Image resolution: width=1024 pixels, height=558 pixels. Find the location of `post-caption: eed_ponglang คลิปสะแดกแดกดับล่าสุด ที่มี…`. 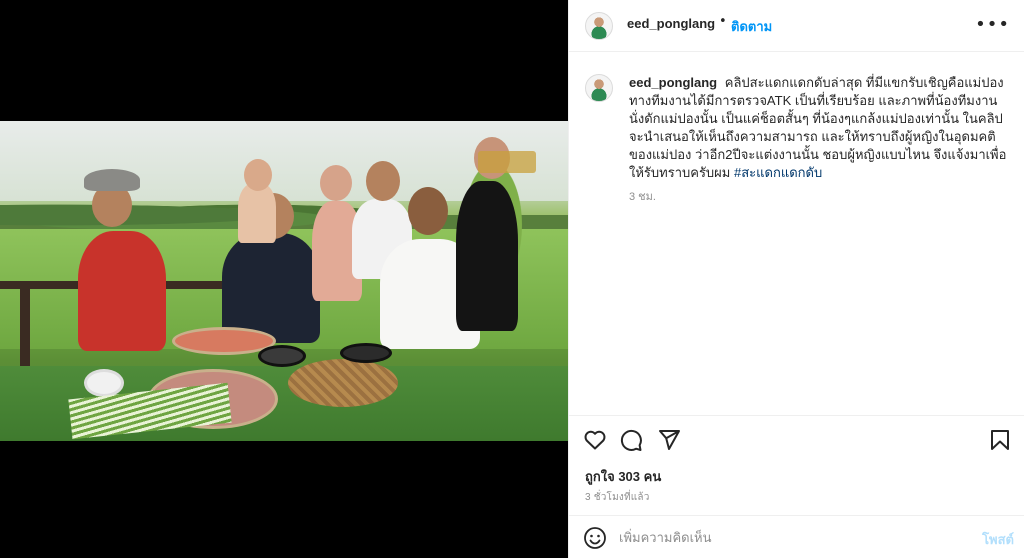

post-caption: eed_ponglang คลิปสะแดกแดกดับล่าสุด ที่มี… is located at coordinates (819, 128).